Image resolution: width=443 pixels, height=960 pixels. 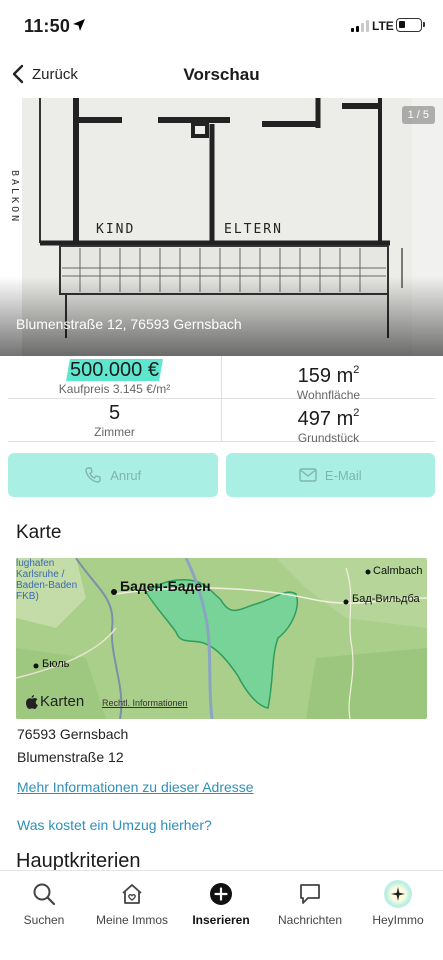 What do you see at coordinates (47, 580) in the screenshot?
I see `map-label-airport: lughafen Karlsruhe / Baden-Baden FKB)` at bounding box center [47, 580].